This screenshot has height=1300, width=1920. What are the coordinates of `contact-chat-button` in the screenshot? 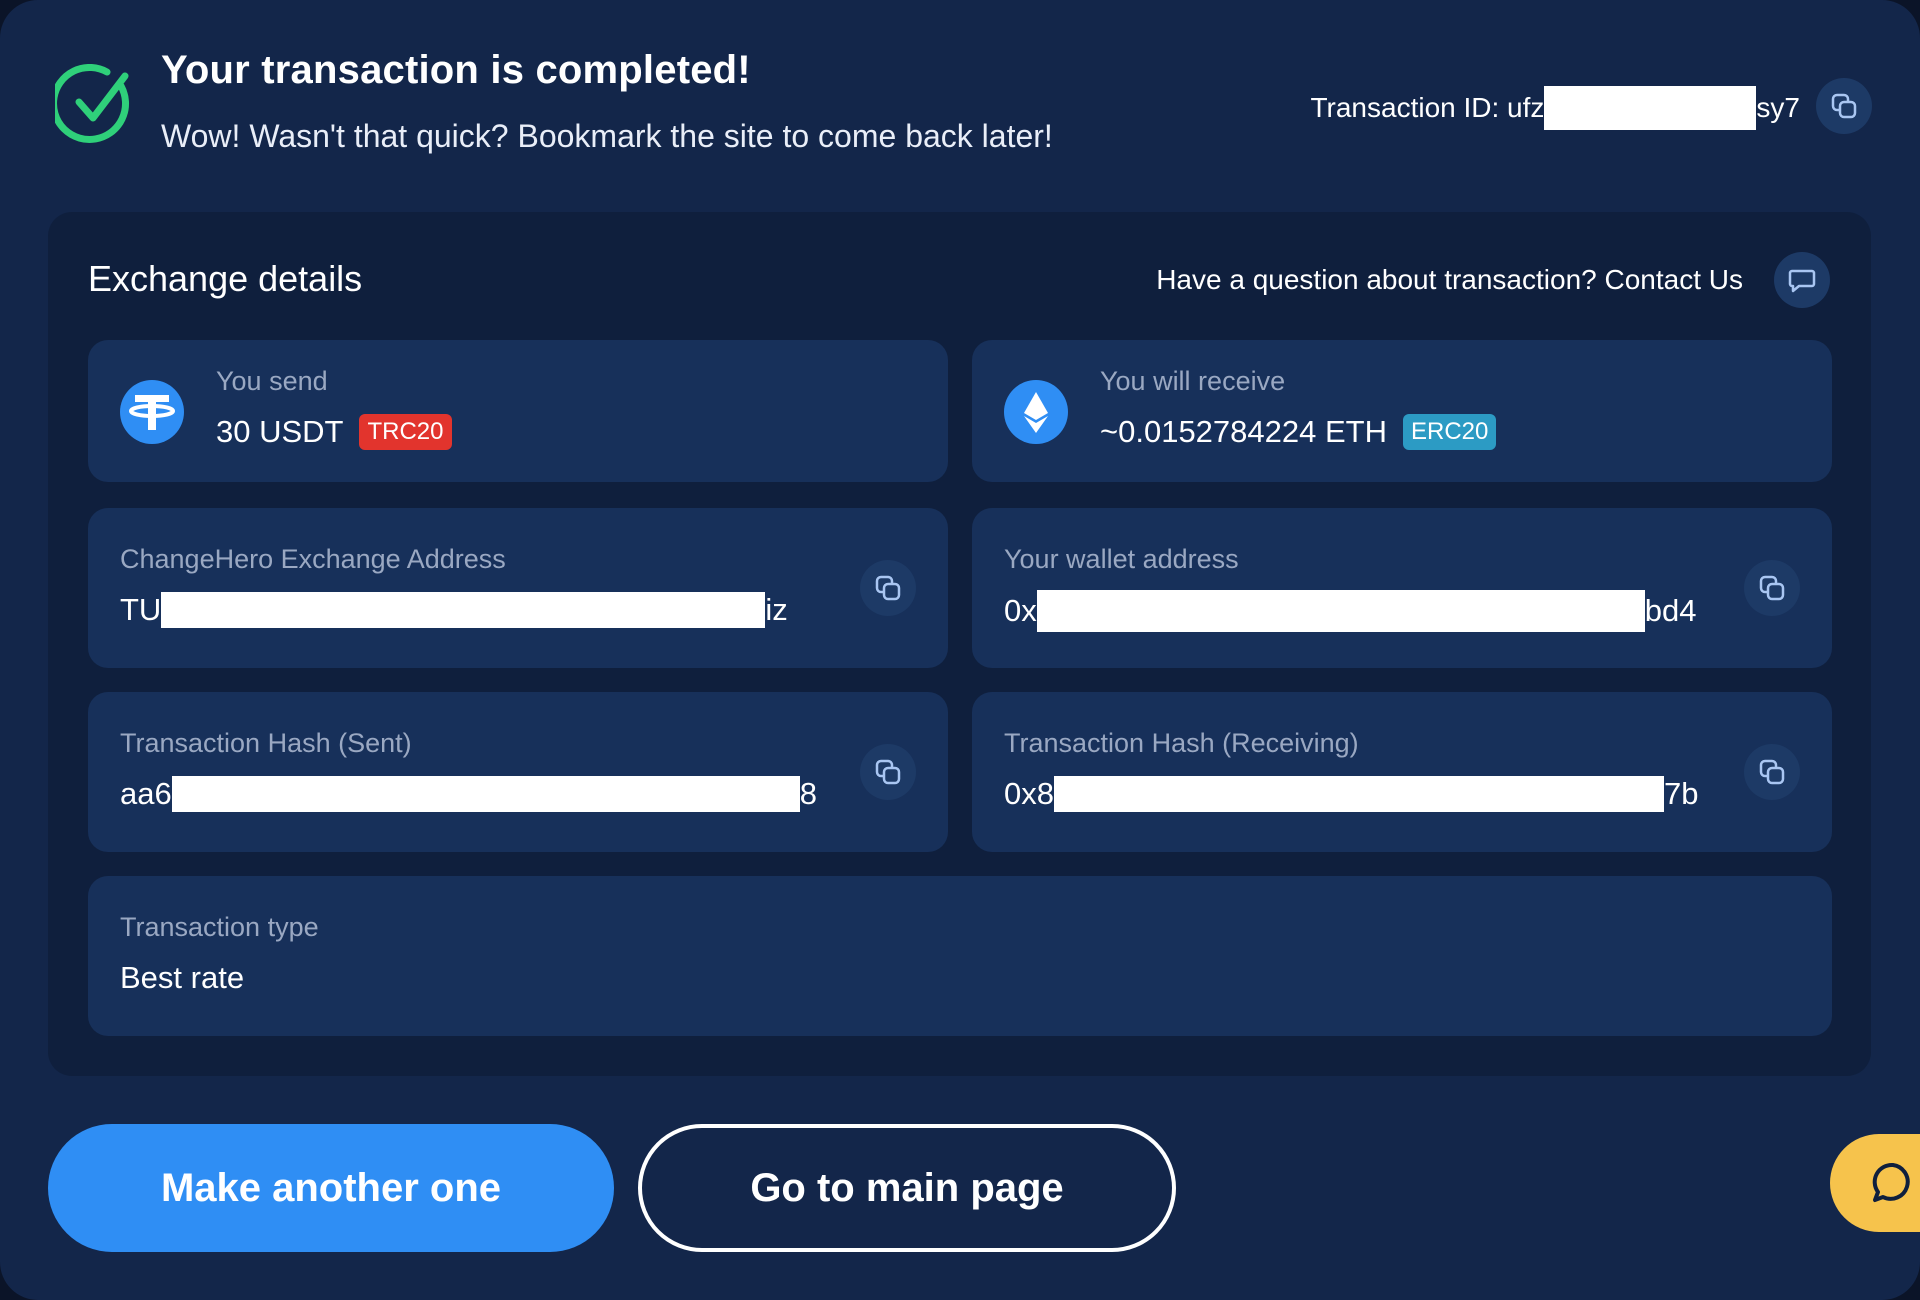 It's located at (1802, 280).